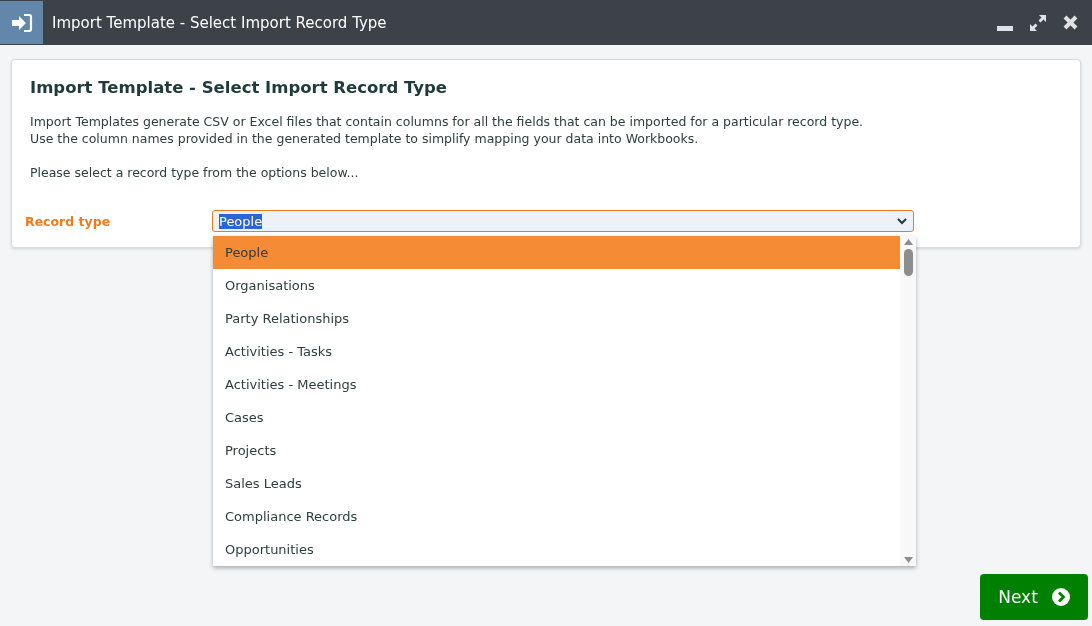  What do you see at coordinates (556, 351) in the screenshot?
I see `dropdown-option: Activities - Tasks` at bounding box center [556, 351].